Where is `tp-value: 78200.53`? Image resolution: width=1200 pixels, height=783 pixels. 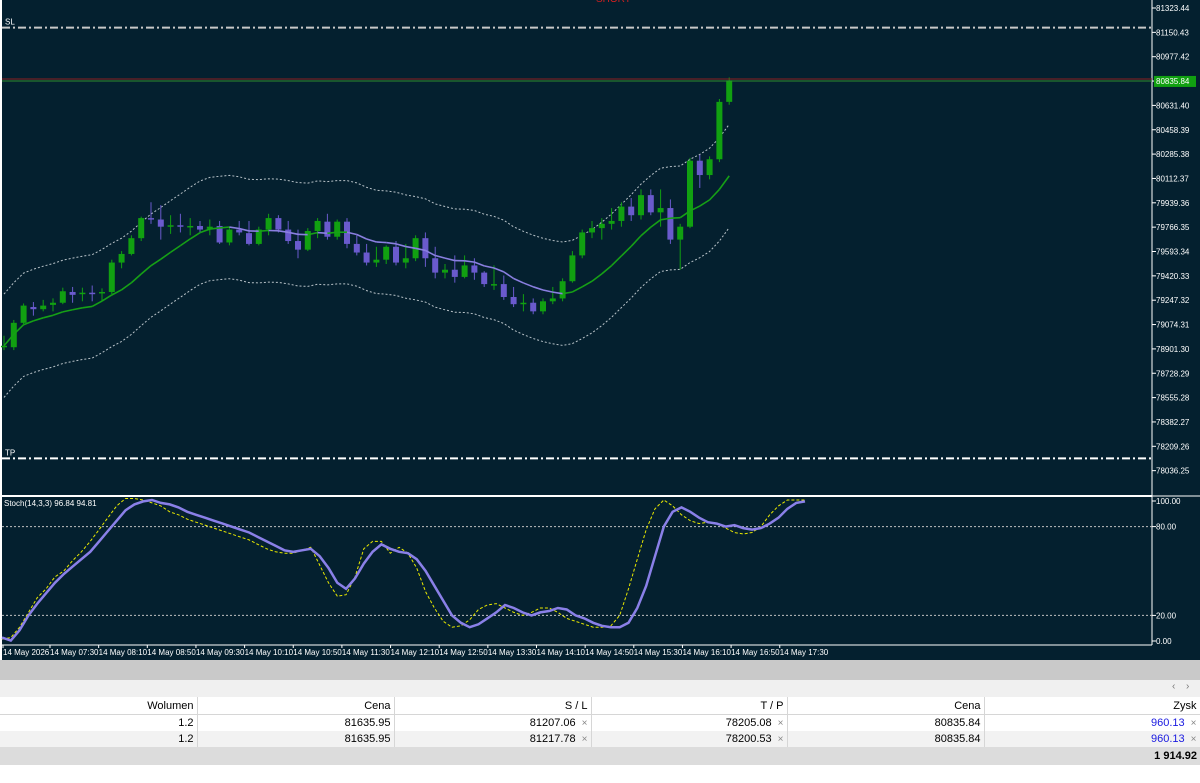
tp-value: 78200.53 is located at coordinates (749, 739).